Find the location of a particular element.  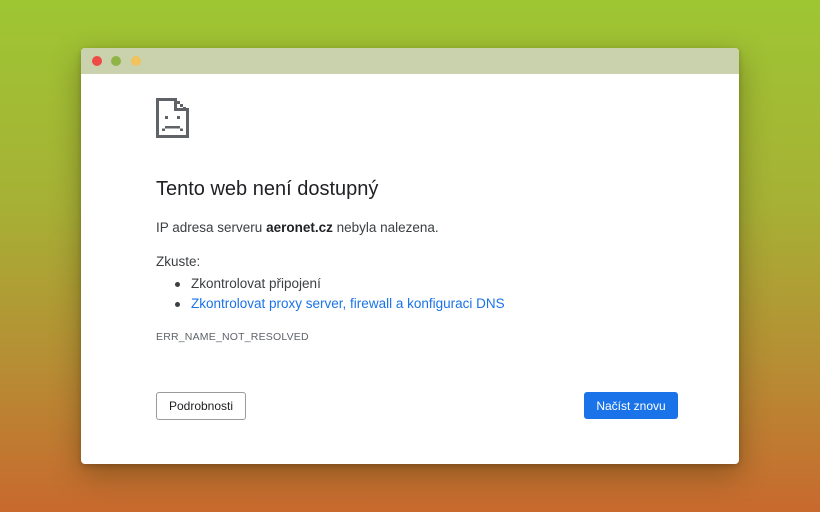

suggestion-text: Zkontrolovat připojení is located at coordinates (256, 283).